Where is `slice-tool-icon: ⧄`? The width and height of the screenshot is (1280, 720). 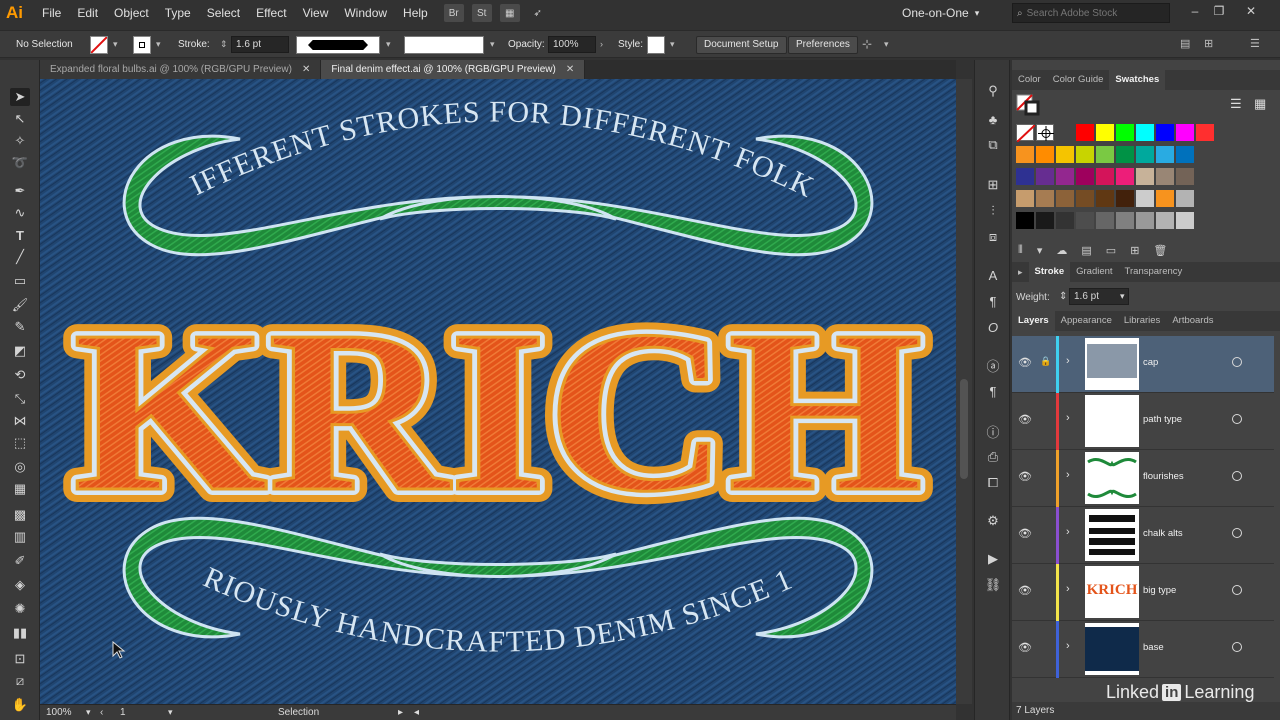 slice-tool-icon: ⧄ is located at coordinates (20, 681).